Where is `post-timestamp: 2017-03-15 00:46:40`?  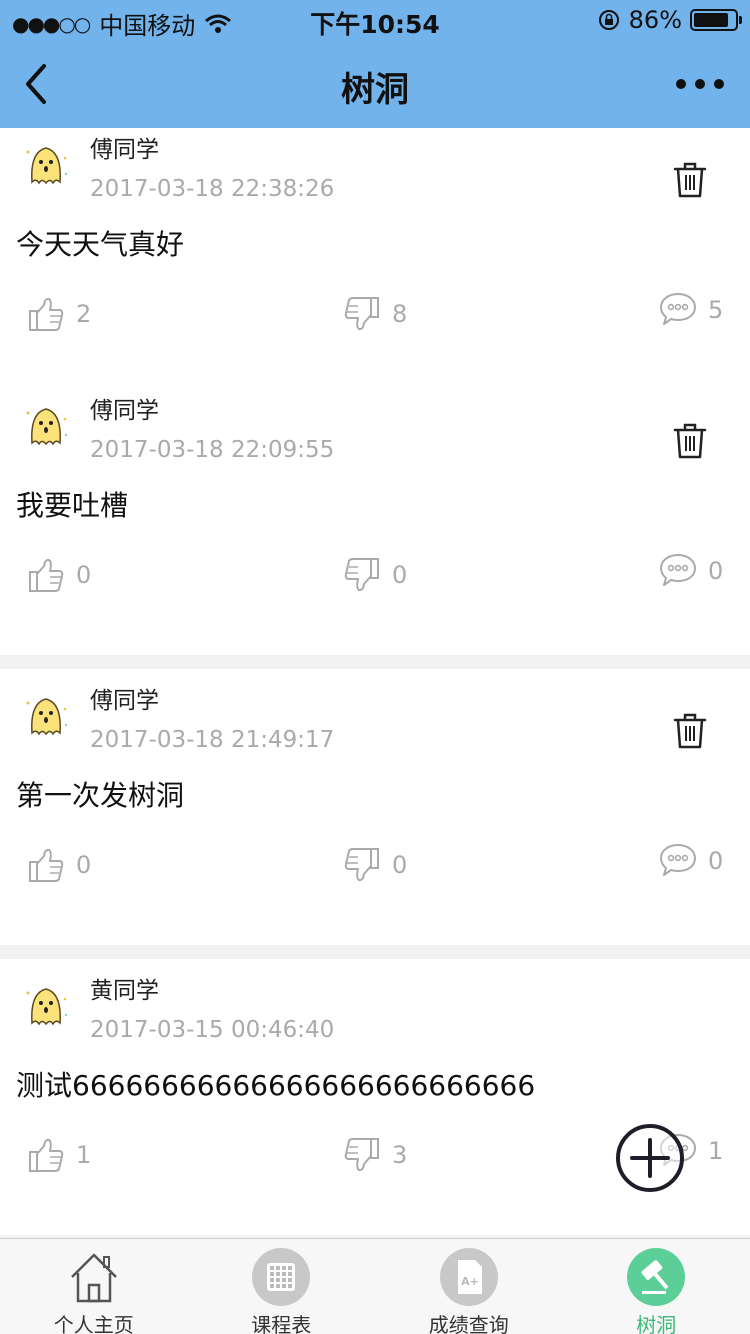
post-timestamp: 2017-03-15 00:46:40 is located at coordinates (212, 1030).